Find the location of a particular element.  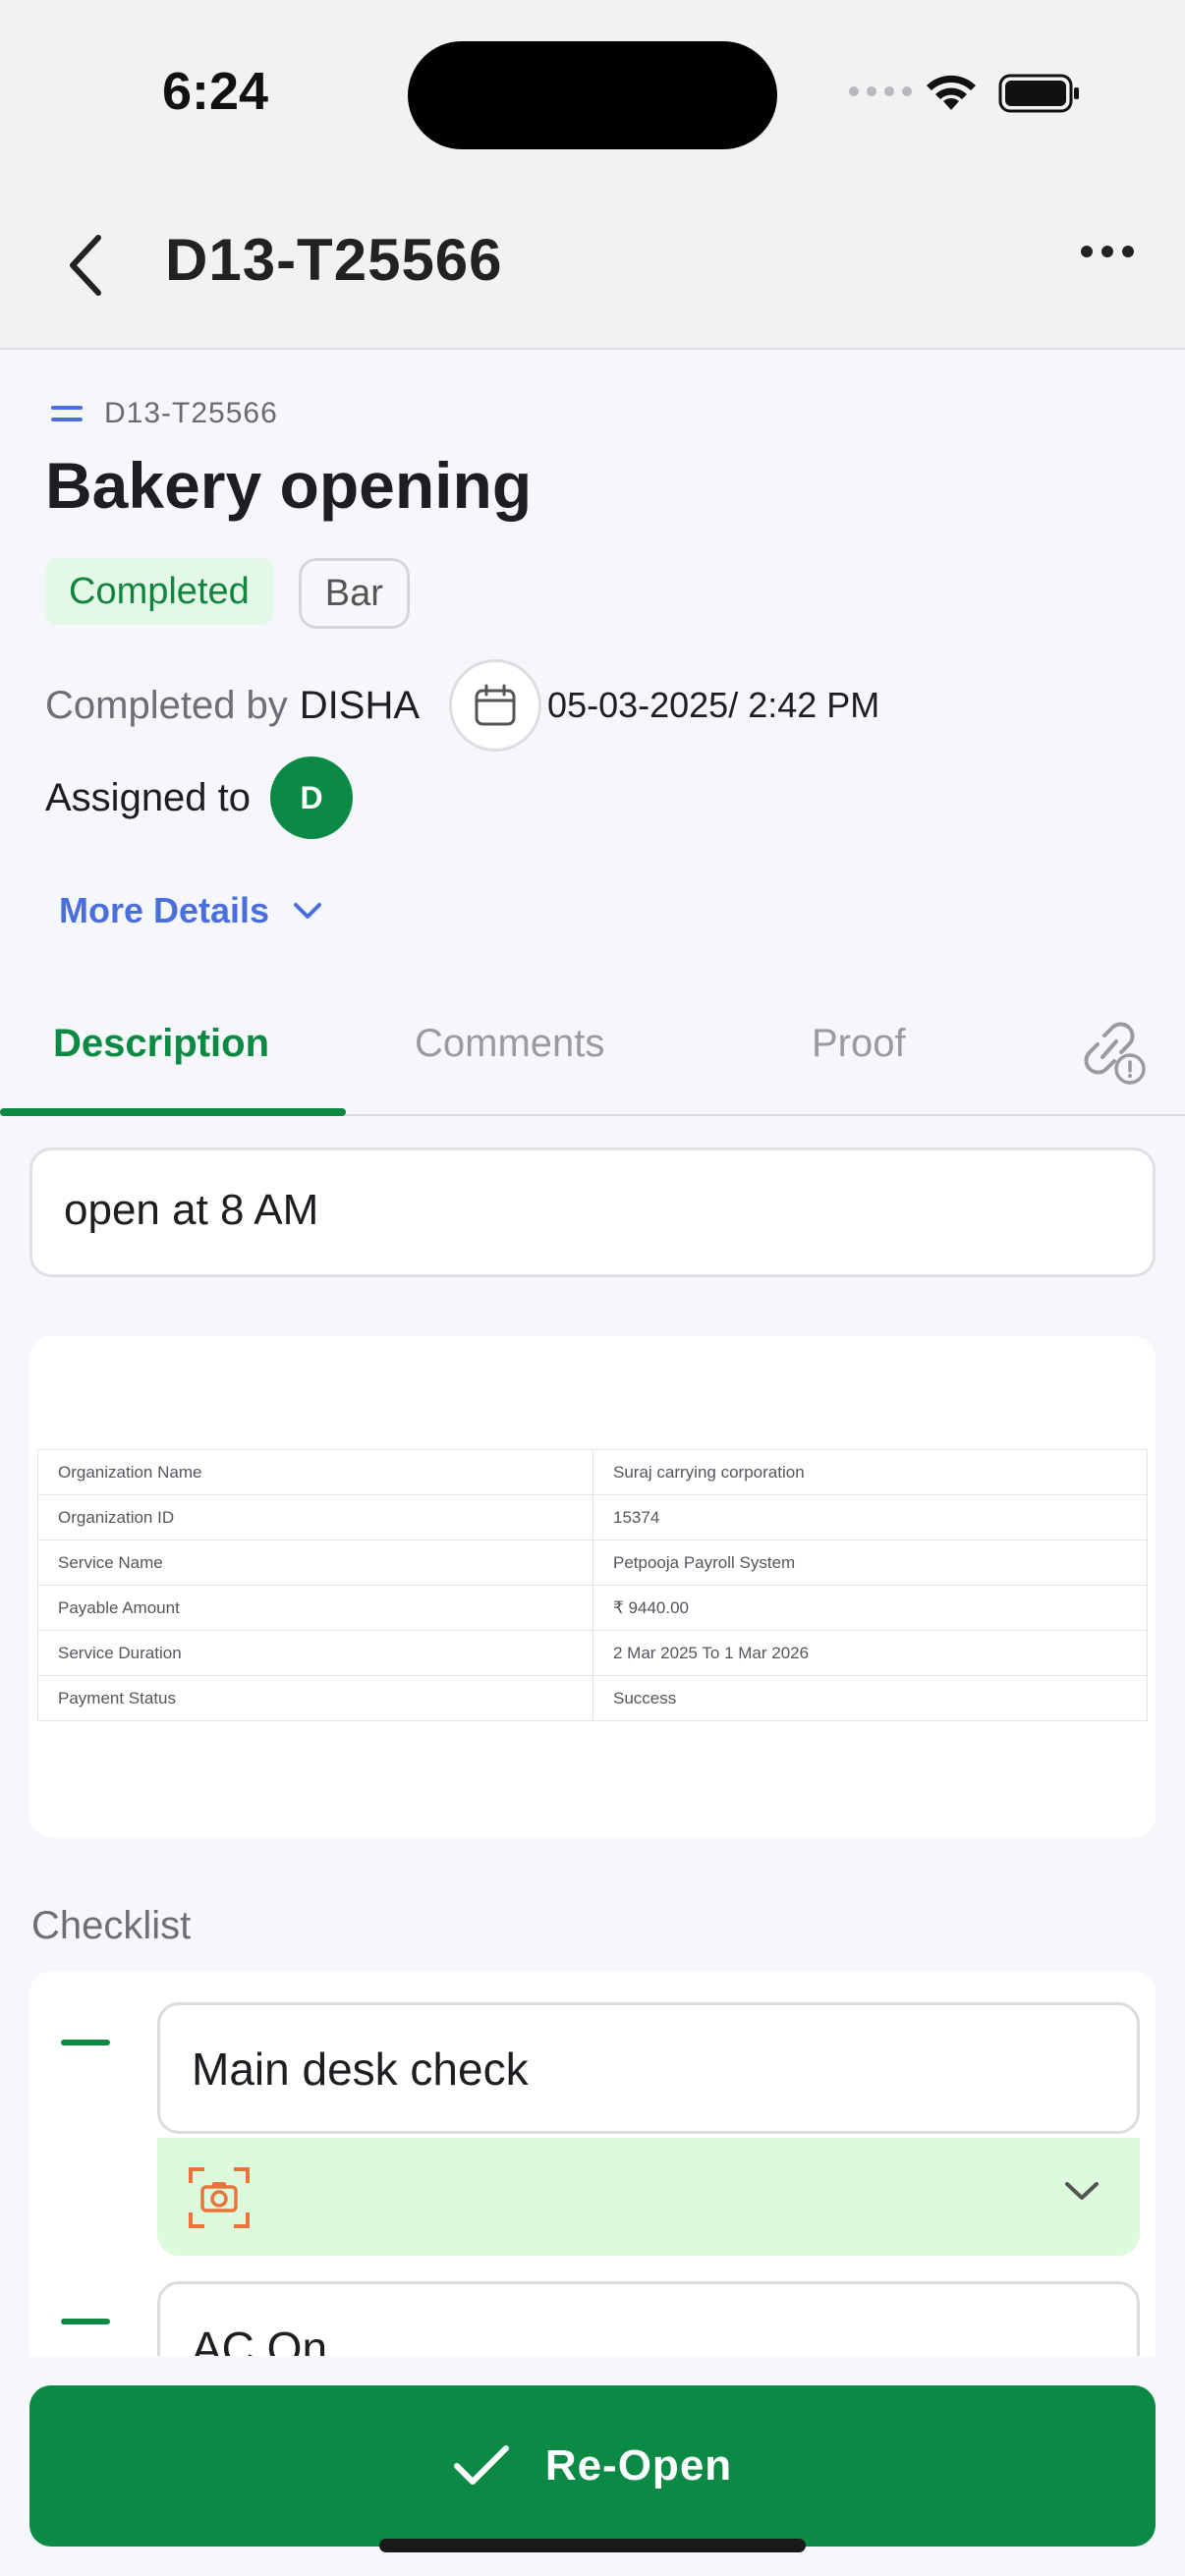

table-cell: Payment Status is located at coordinates (315, 1698).